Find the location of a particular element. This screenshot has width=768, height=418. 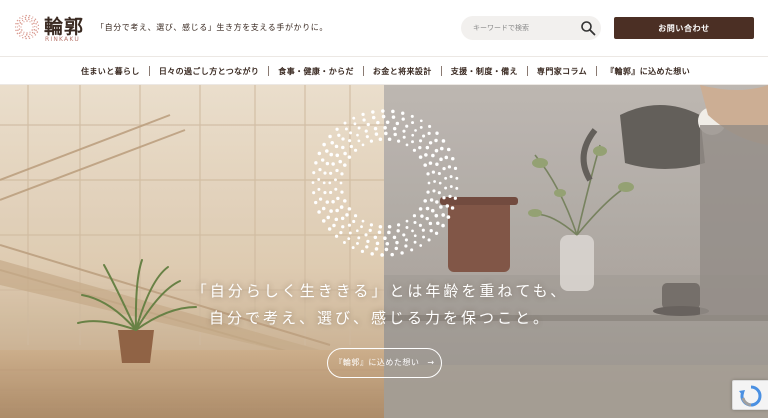

search-box is located at coordinates (531, 28).